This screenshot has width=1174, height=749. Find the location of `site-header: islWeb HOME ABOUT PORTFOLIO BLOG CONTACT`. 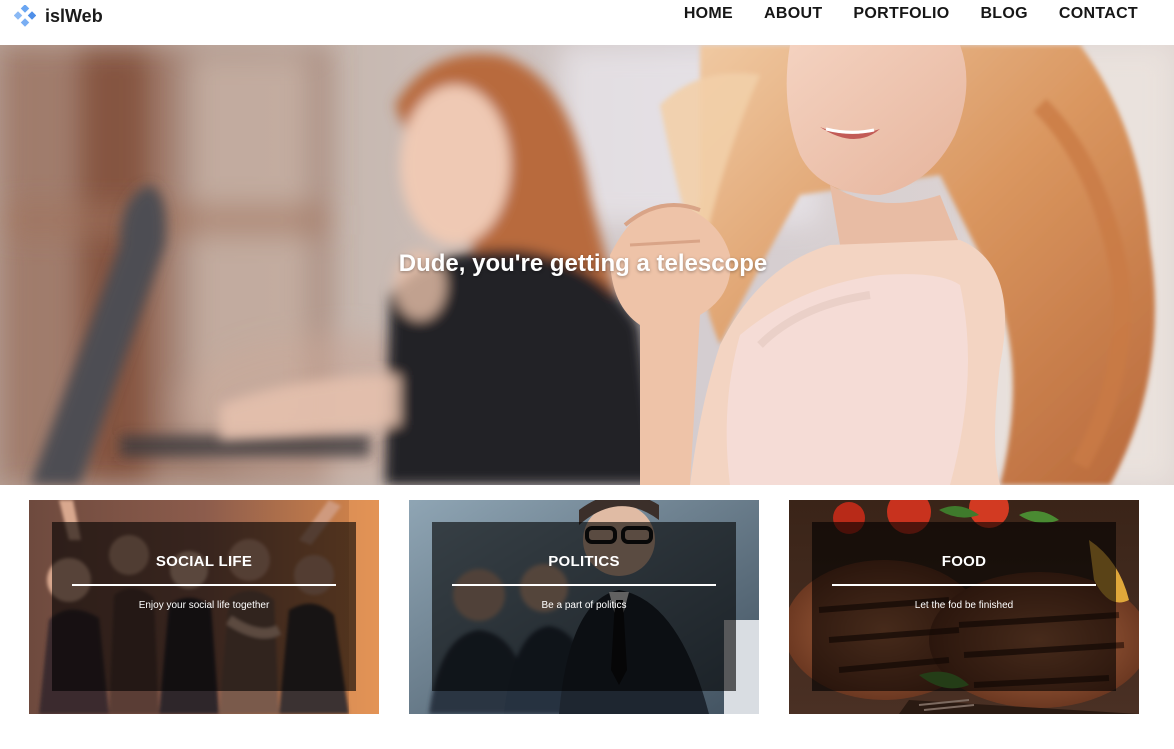

site-header: islWeb HOME ABOUT PORTFOLIO BLOG CONTACT is located at coordinates (587, 22).